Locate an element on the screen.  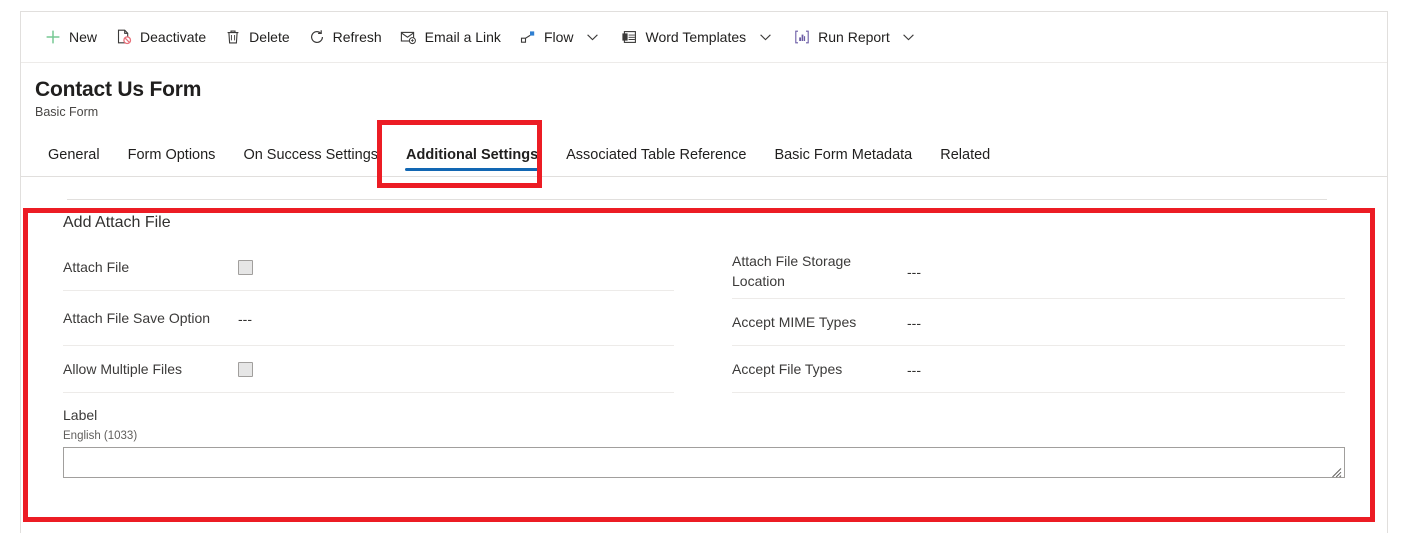
tab-label: Associated Table Reference is located at coordinates (656, 155).